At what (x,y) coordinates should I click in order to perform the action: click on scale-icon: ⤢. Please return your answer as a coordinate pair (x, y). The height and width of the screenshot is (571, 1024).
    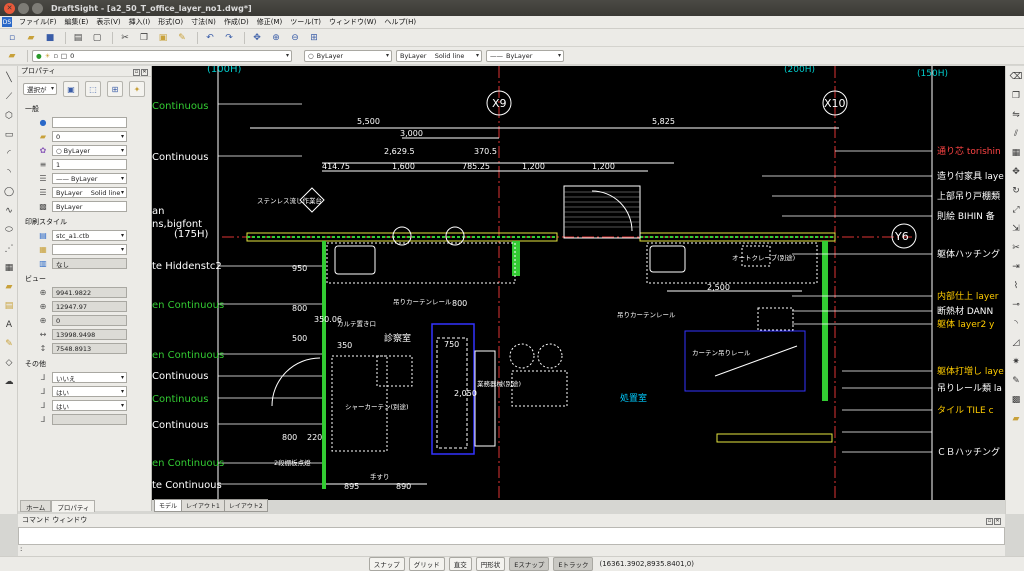
    Looking at the image, I should click on (1016, 210).